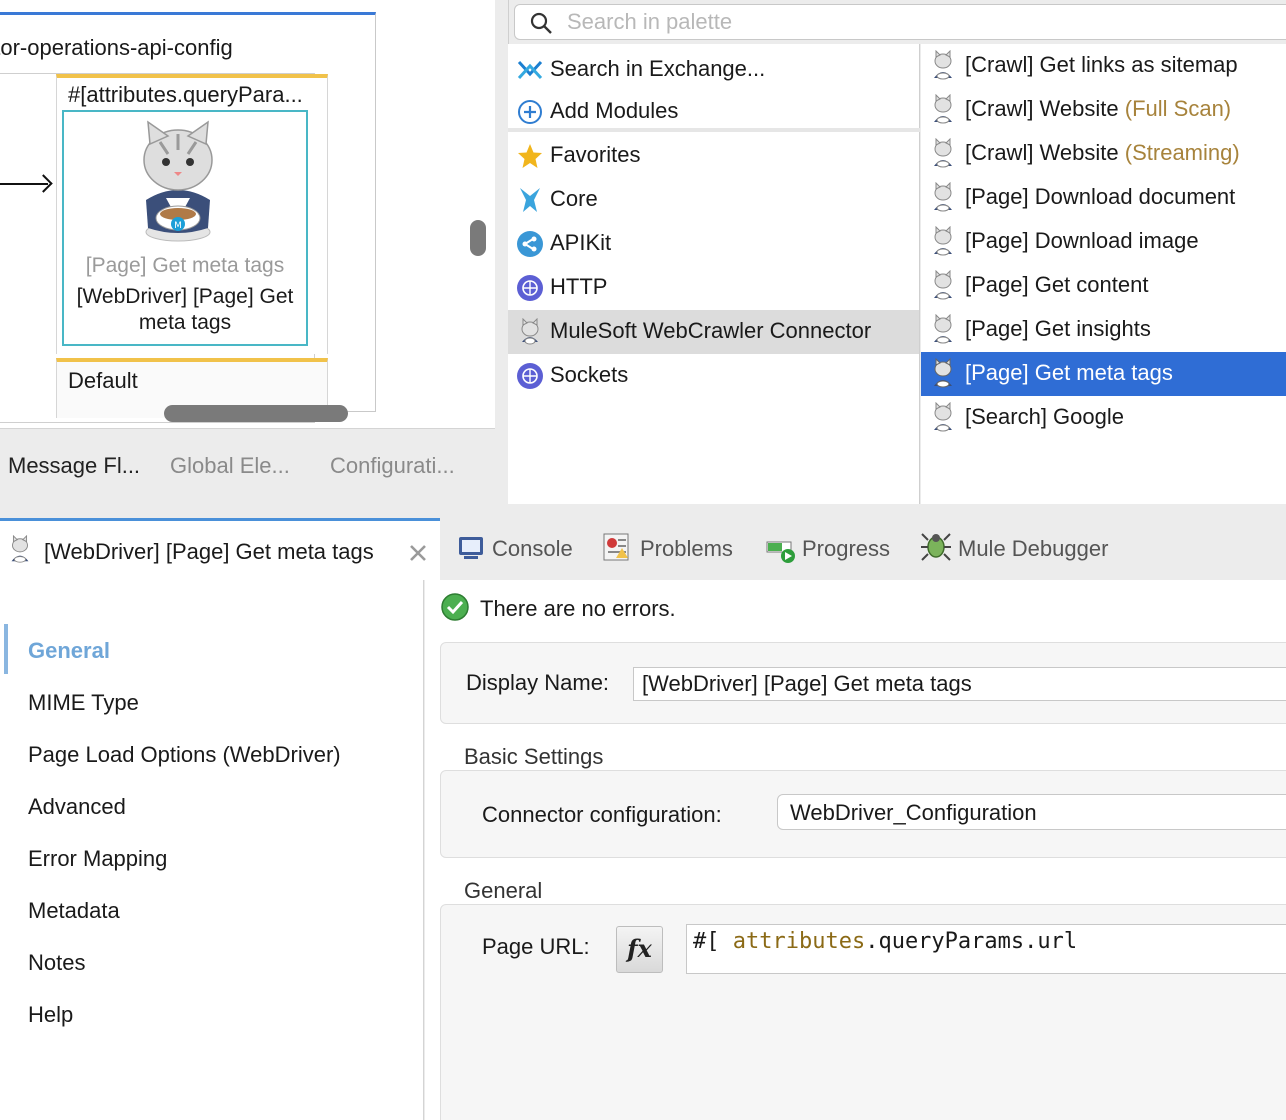 This screenshot has width=1286, height=1120. I want to click on connector-config-select: WebDriver_Configuration, so click(1031, 812).